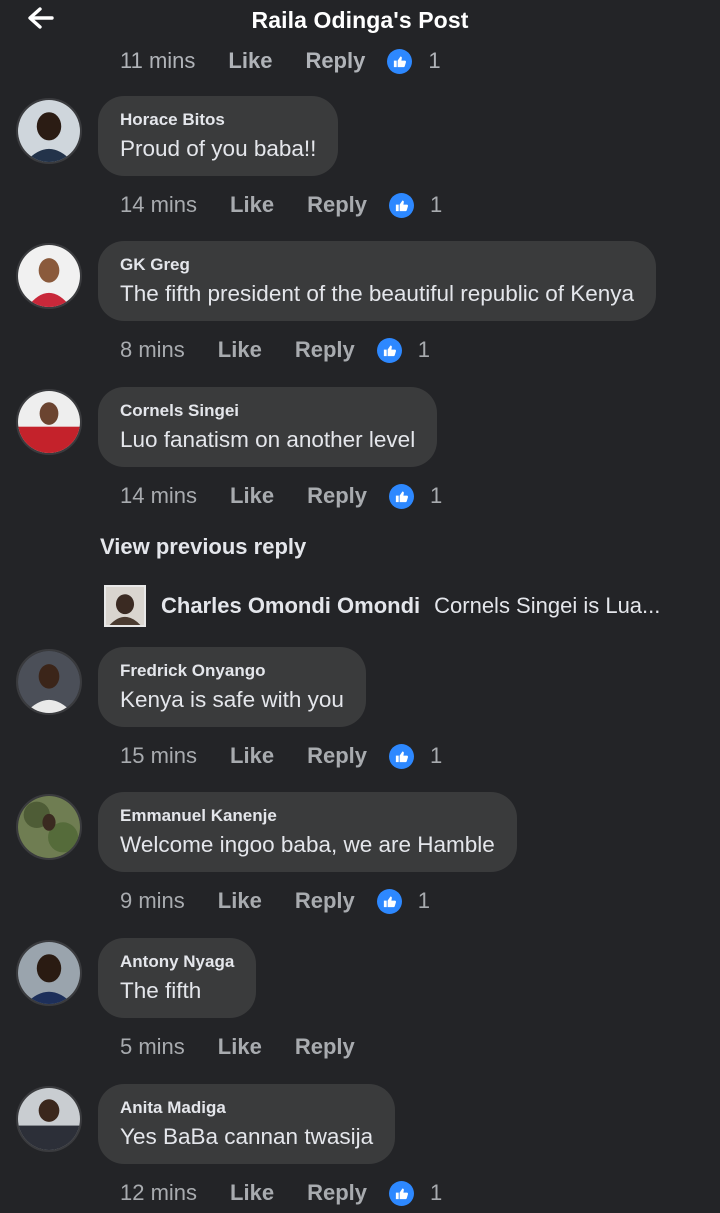 Image resolution: width=720 pixels, height=1213 pixels. I want to click on view-previous-reply-link: View previous reply, so click(203, 547).